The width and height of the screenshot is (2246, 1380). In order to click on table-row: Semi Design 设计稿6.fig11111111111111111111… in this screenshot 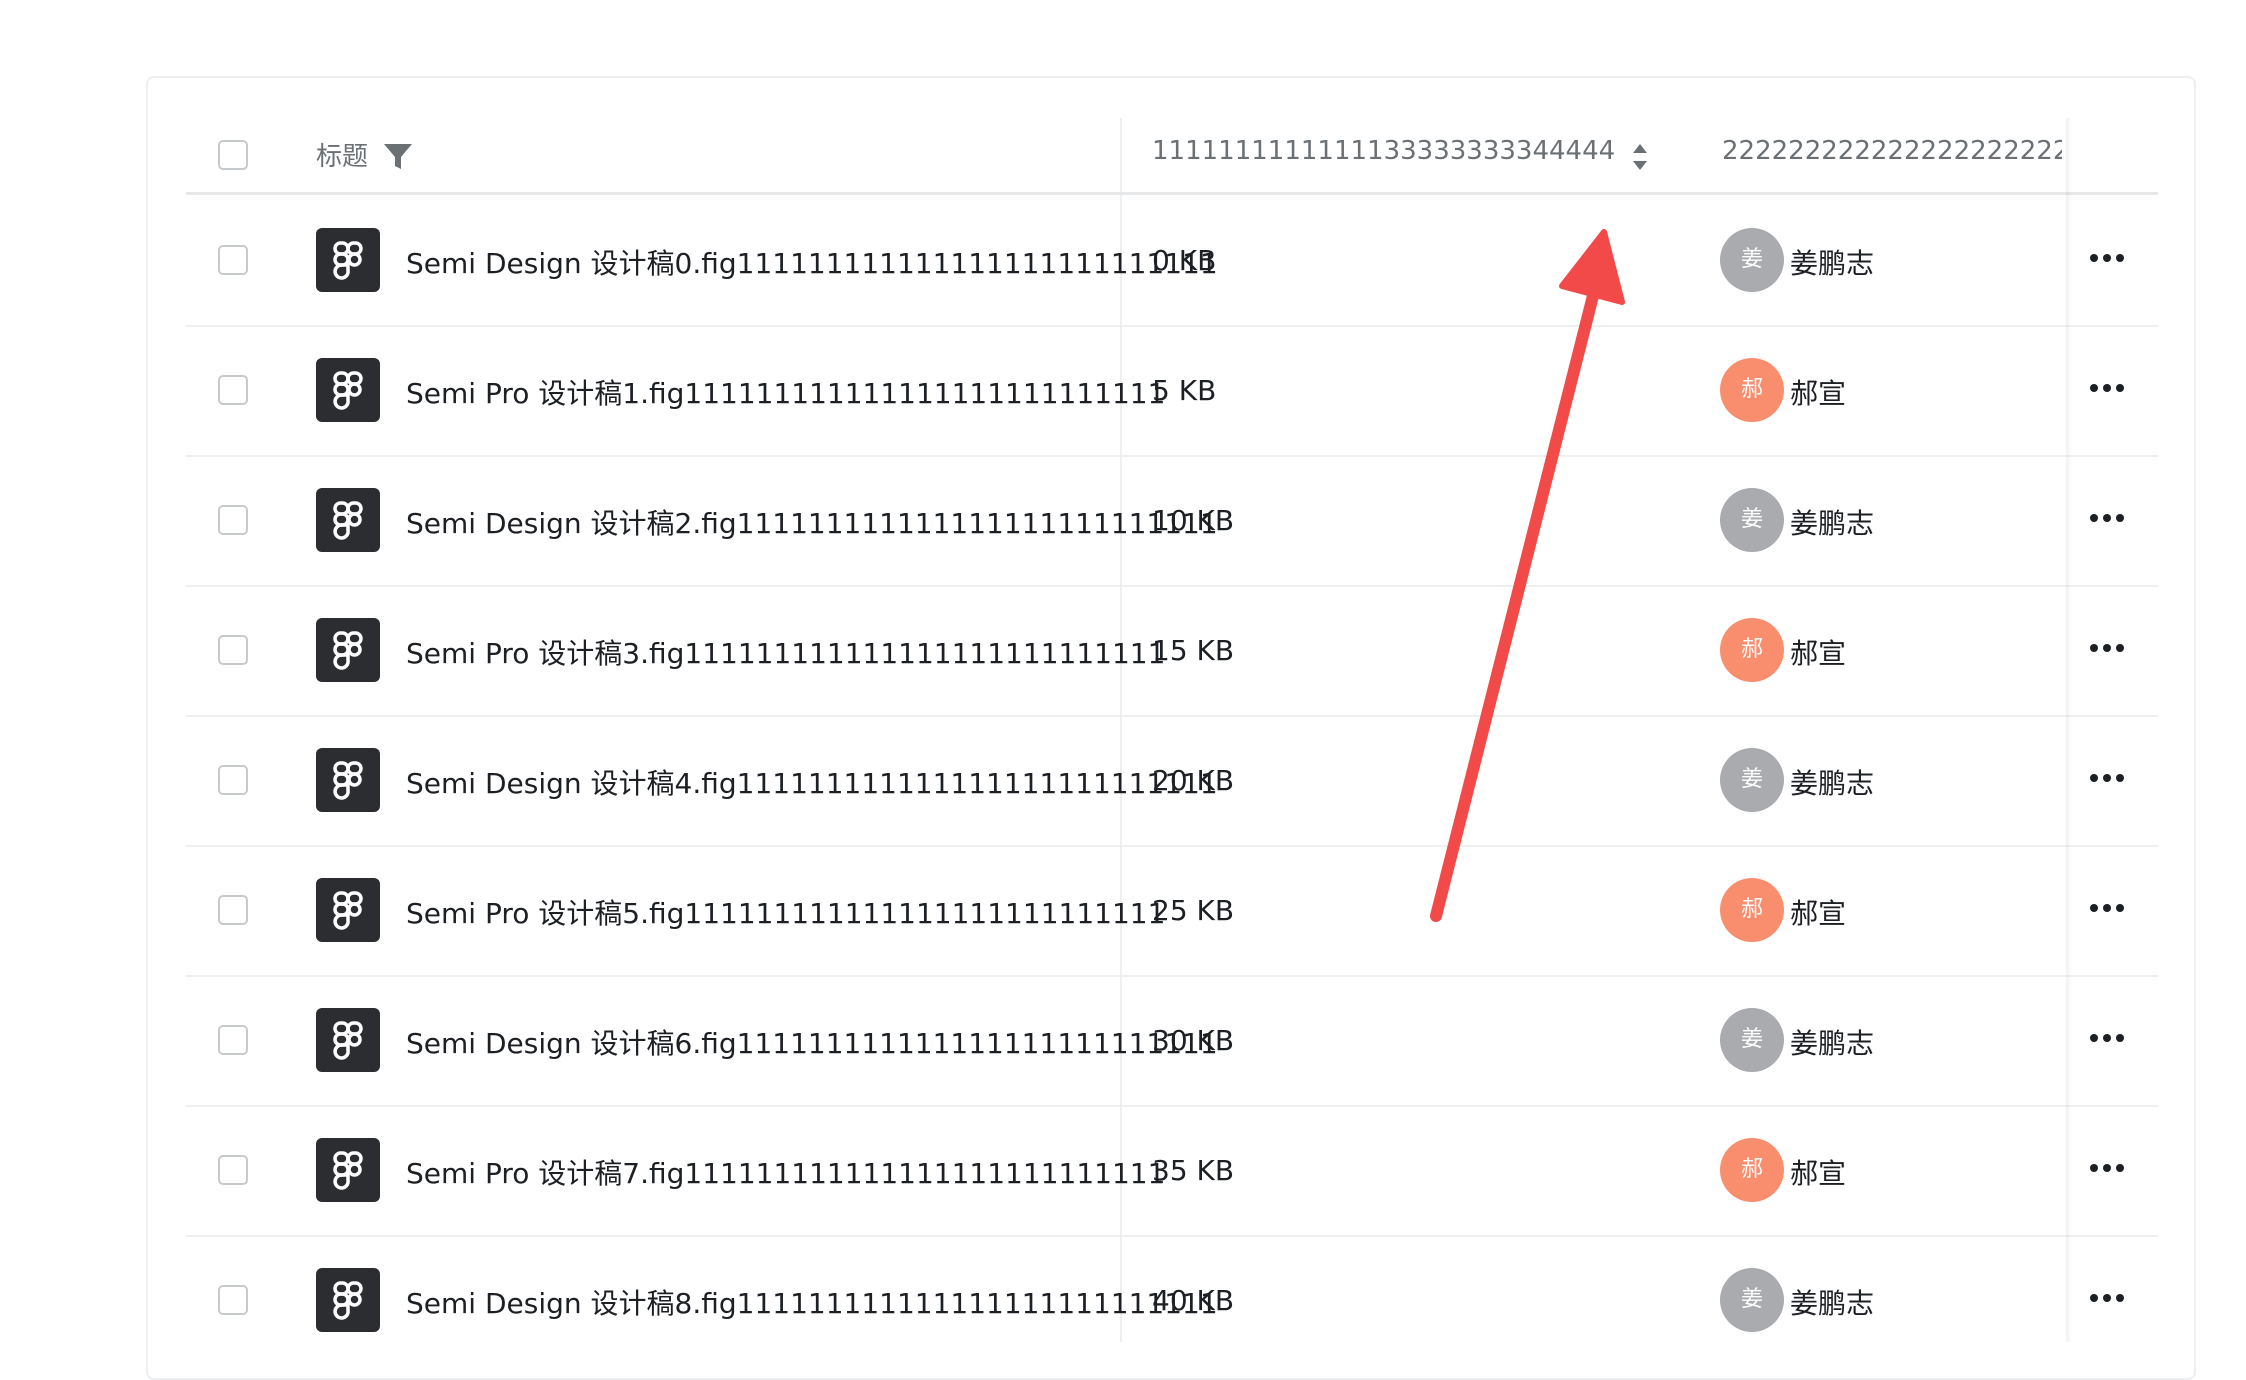, I will do `click(1172, 1041)`.